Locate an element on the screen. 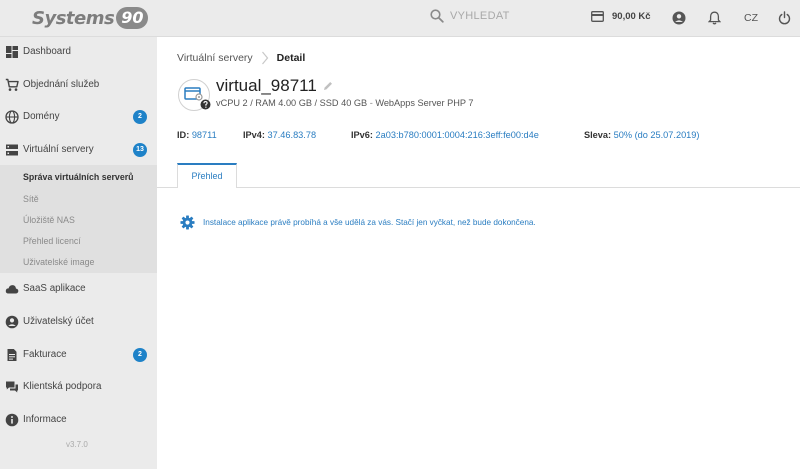 This screenshot has height=469, width=800. ipv6-label: IPv6: is located at coordinates (362, 135).